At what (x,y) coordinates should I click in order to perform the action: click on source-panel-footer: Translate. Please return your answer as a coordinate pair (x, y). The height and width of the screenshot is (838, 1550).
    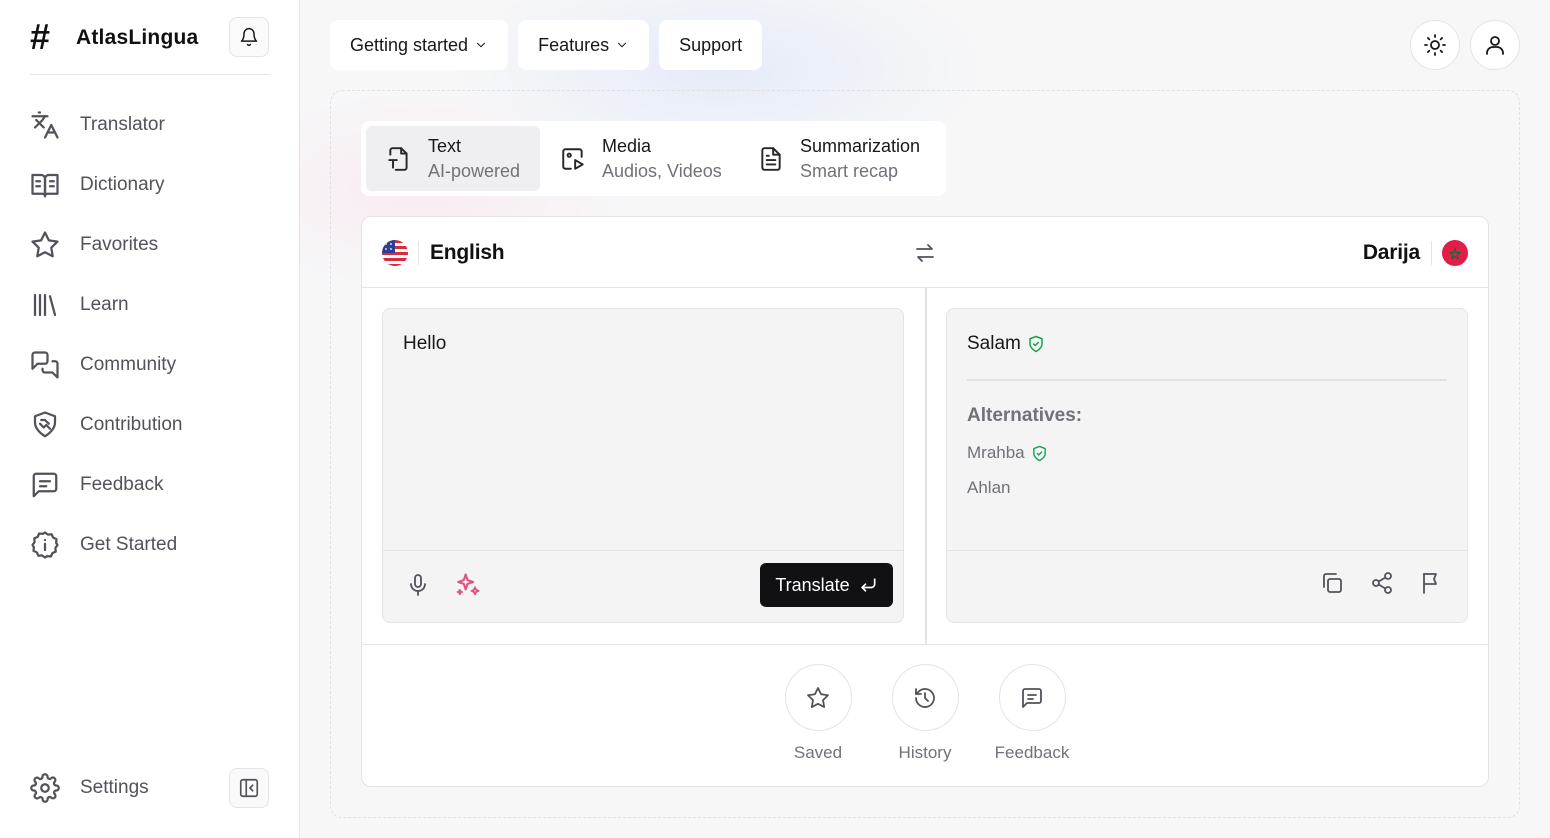
    Looking at the image, I should click on (643, 586).